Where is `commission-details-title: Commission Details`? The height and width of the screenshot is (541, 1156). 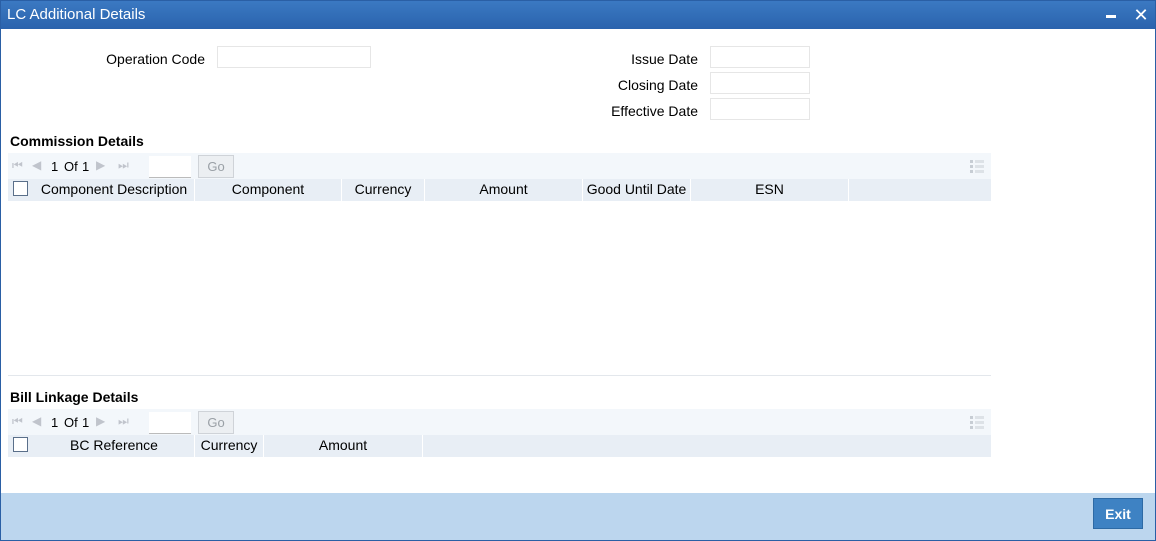 commission-details-title: Commission Details is located at coordinates (77, 141).